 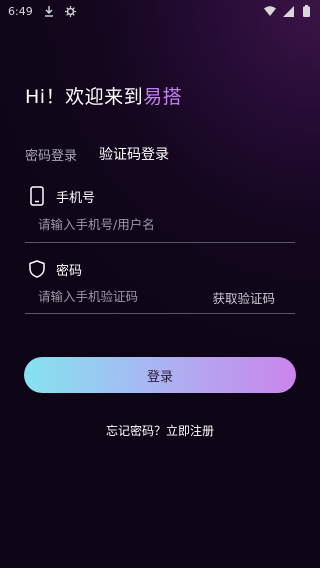 I want to click on status-right, so click(x=288, y=11).